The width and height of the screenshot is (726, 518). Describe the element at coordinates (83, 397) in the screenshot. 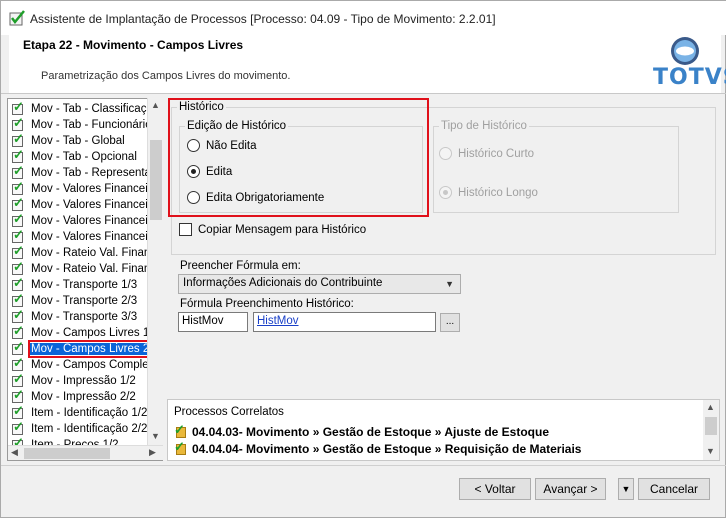

I see `tree-item-label: Mov - Impressão 2/2` at that location.